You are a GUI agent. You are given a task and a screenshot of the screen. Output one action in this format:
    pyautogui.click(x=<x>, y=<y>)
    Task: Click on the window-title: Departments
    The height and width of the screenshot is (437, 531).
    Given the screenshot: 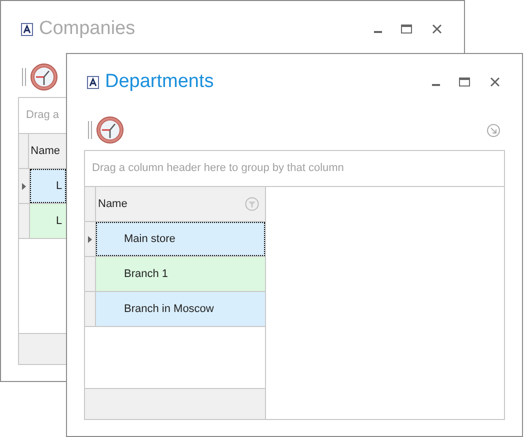 What is the action you would take?
    pyautogui.click(x=159, y=82)
    